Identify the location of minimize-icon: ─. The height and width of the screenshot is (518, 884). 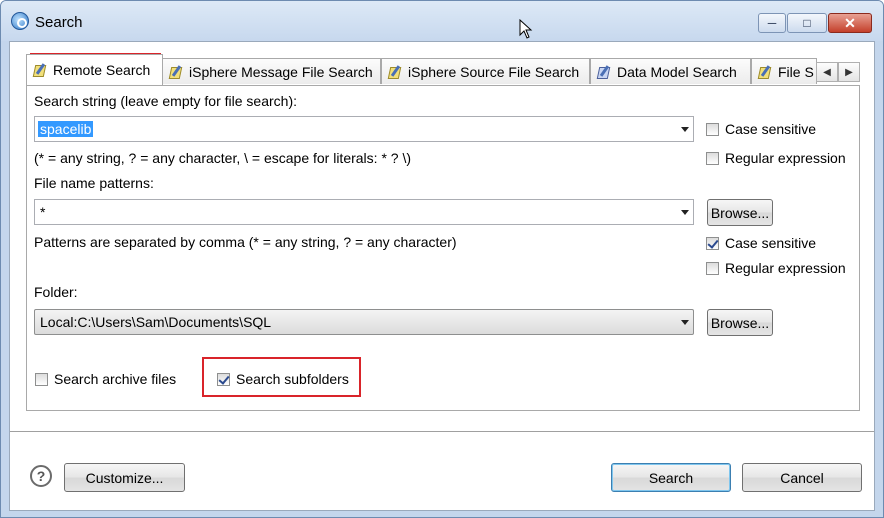
(772, 23).